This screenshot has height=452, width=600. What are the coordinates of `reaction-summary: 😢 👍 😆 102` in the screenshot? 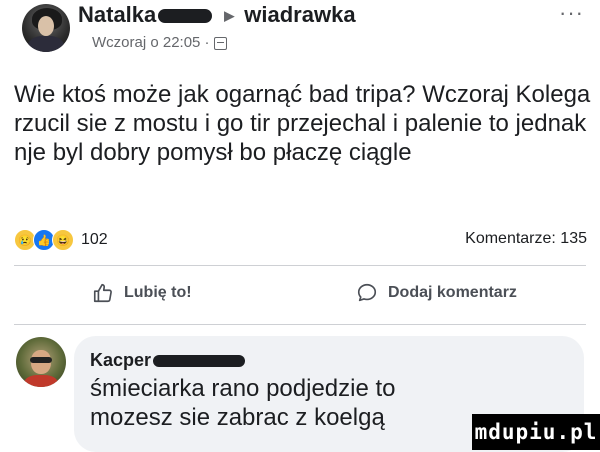 It's located at (61, 240).